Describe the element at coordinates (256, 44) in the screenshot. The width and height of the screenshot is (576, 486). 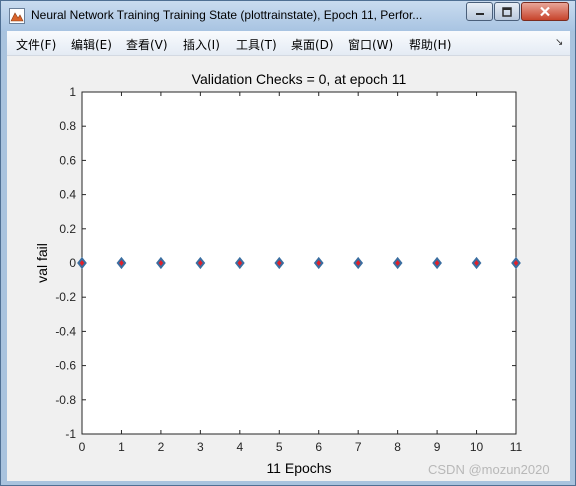
I see `menu-tools: 工具(T)` at that location.